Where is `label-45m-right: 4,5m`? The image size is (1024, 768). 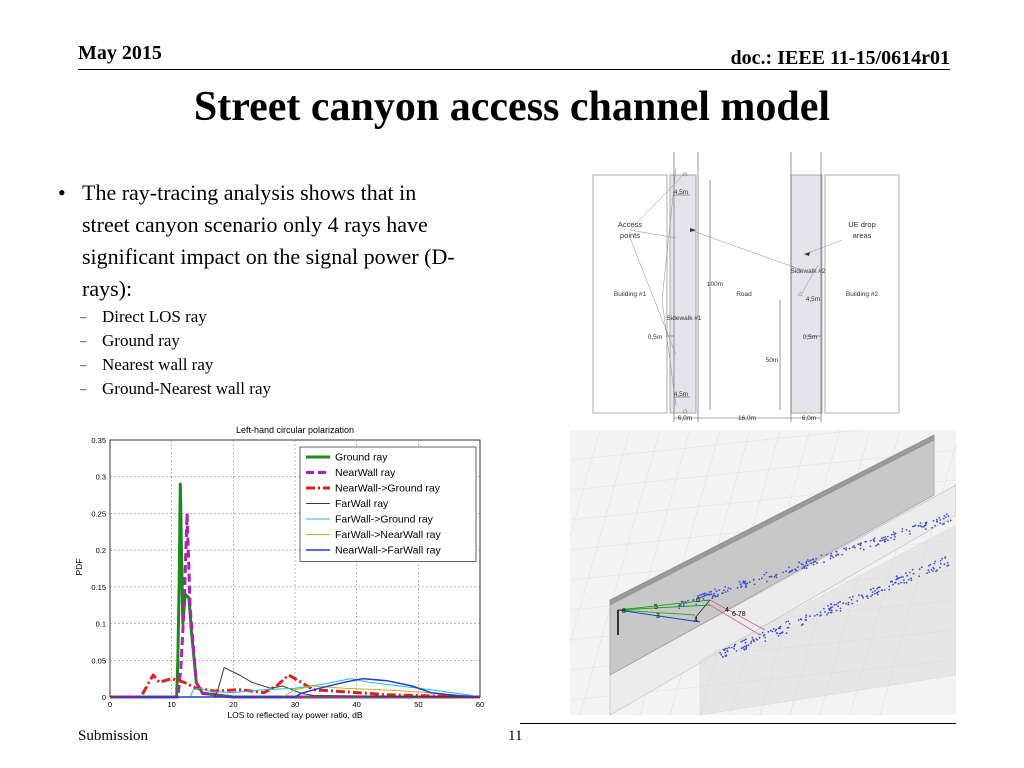 label-45m-right: 4,5m is located at coordinates (813, 299).